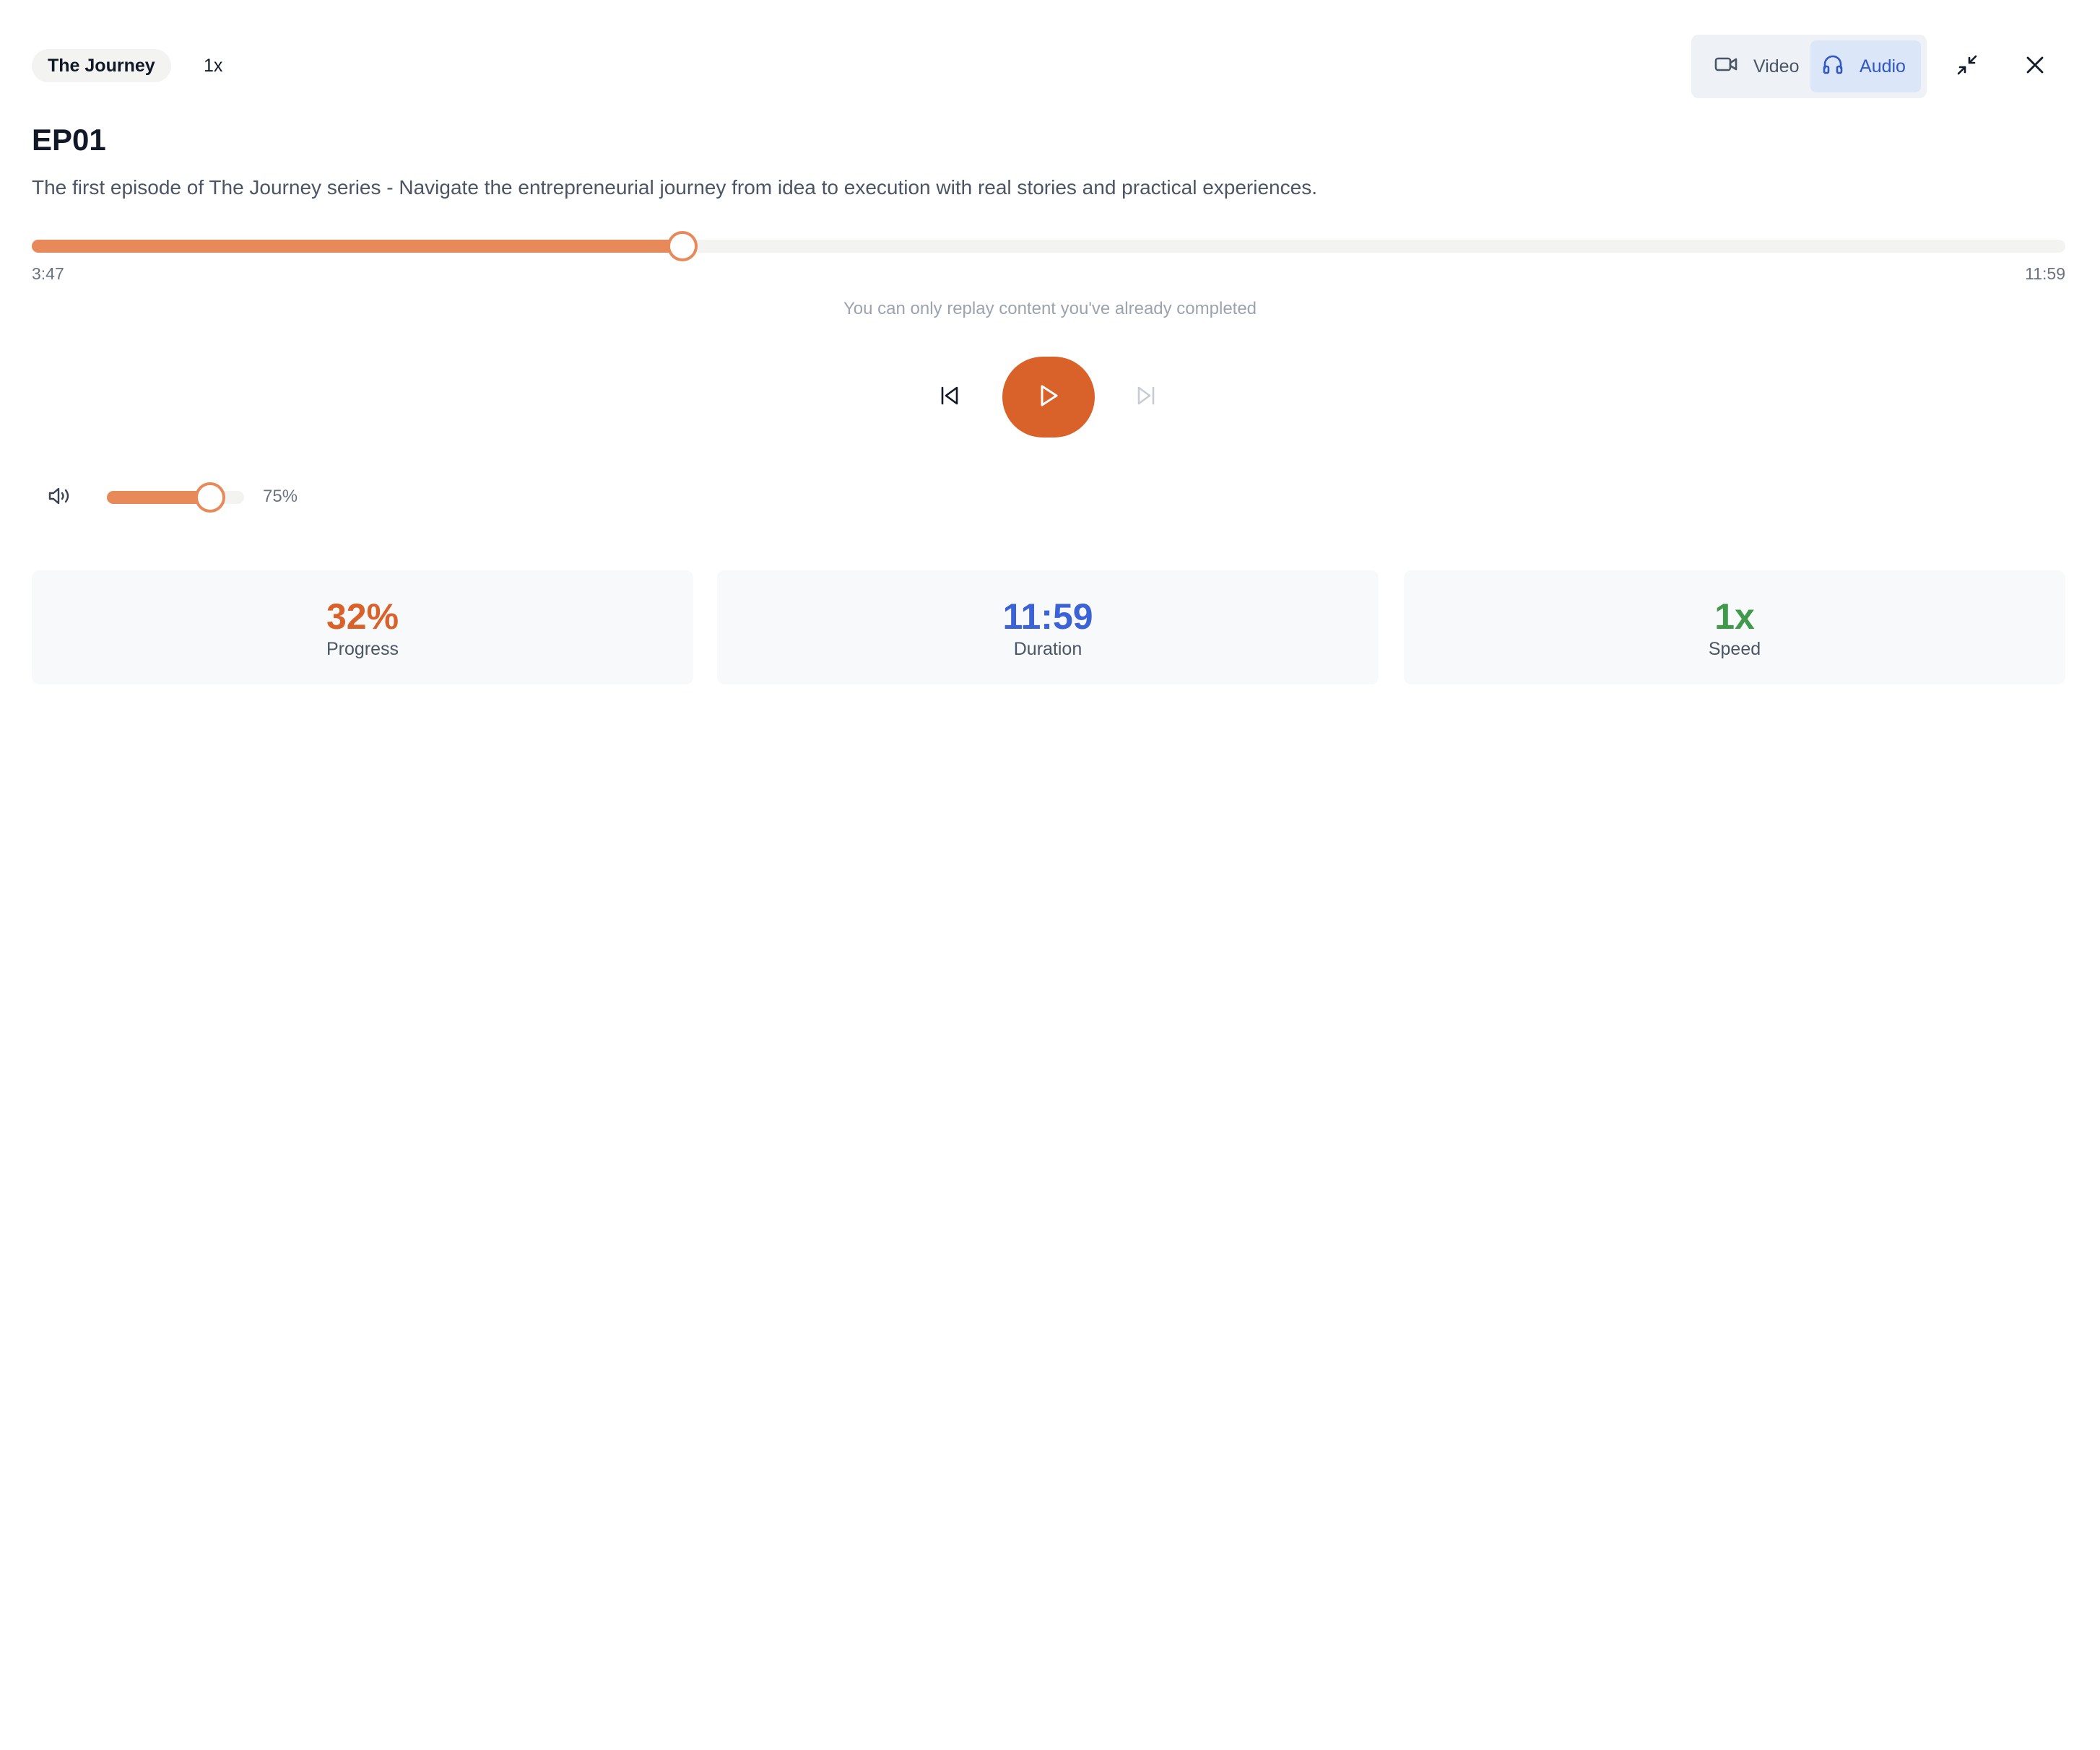  I want to click on series-badge: The Journey, so click(102, 65).